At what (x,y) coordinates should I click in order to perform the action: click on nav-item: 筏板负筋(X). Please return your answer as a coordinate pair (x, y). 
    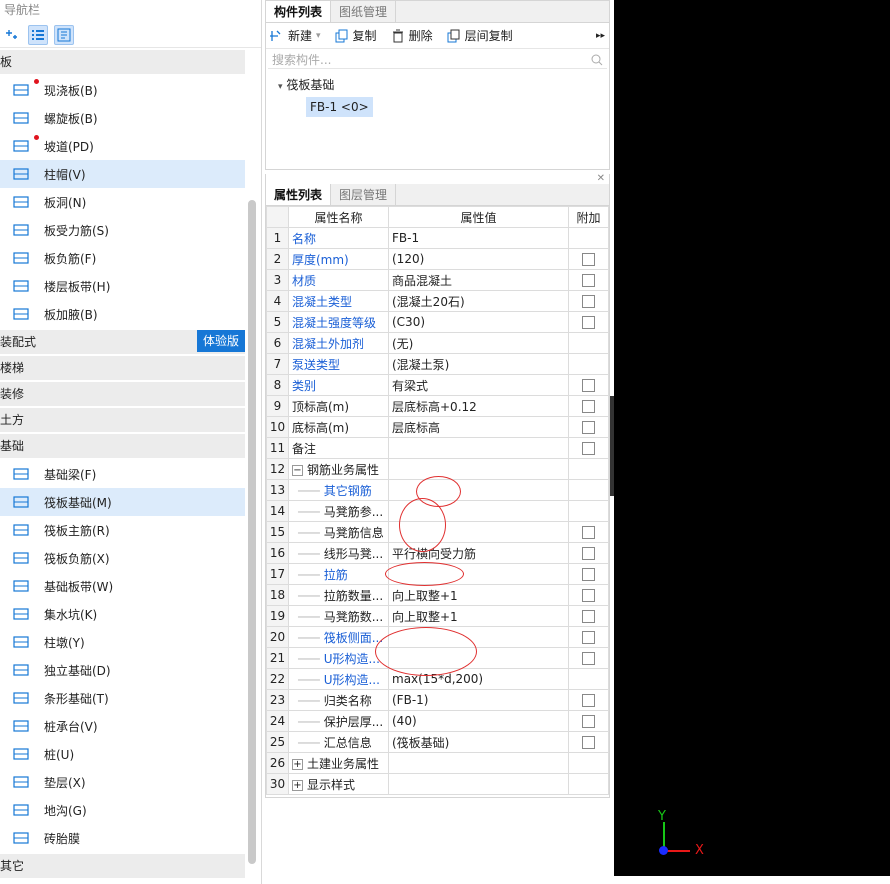
    Looking at the image, I should click on (122, 558).